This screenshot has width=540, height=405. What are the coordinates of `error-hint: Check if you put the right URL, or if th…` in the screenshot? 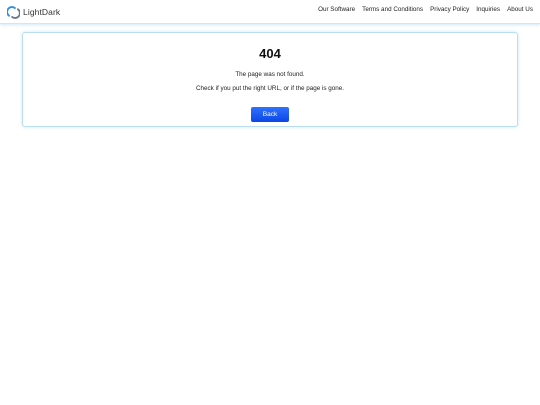 It's located at (270, 88).